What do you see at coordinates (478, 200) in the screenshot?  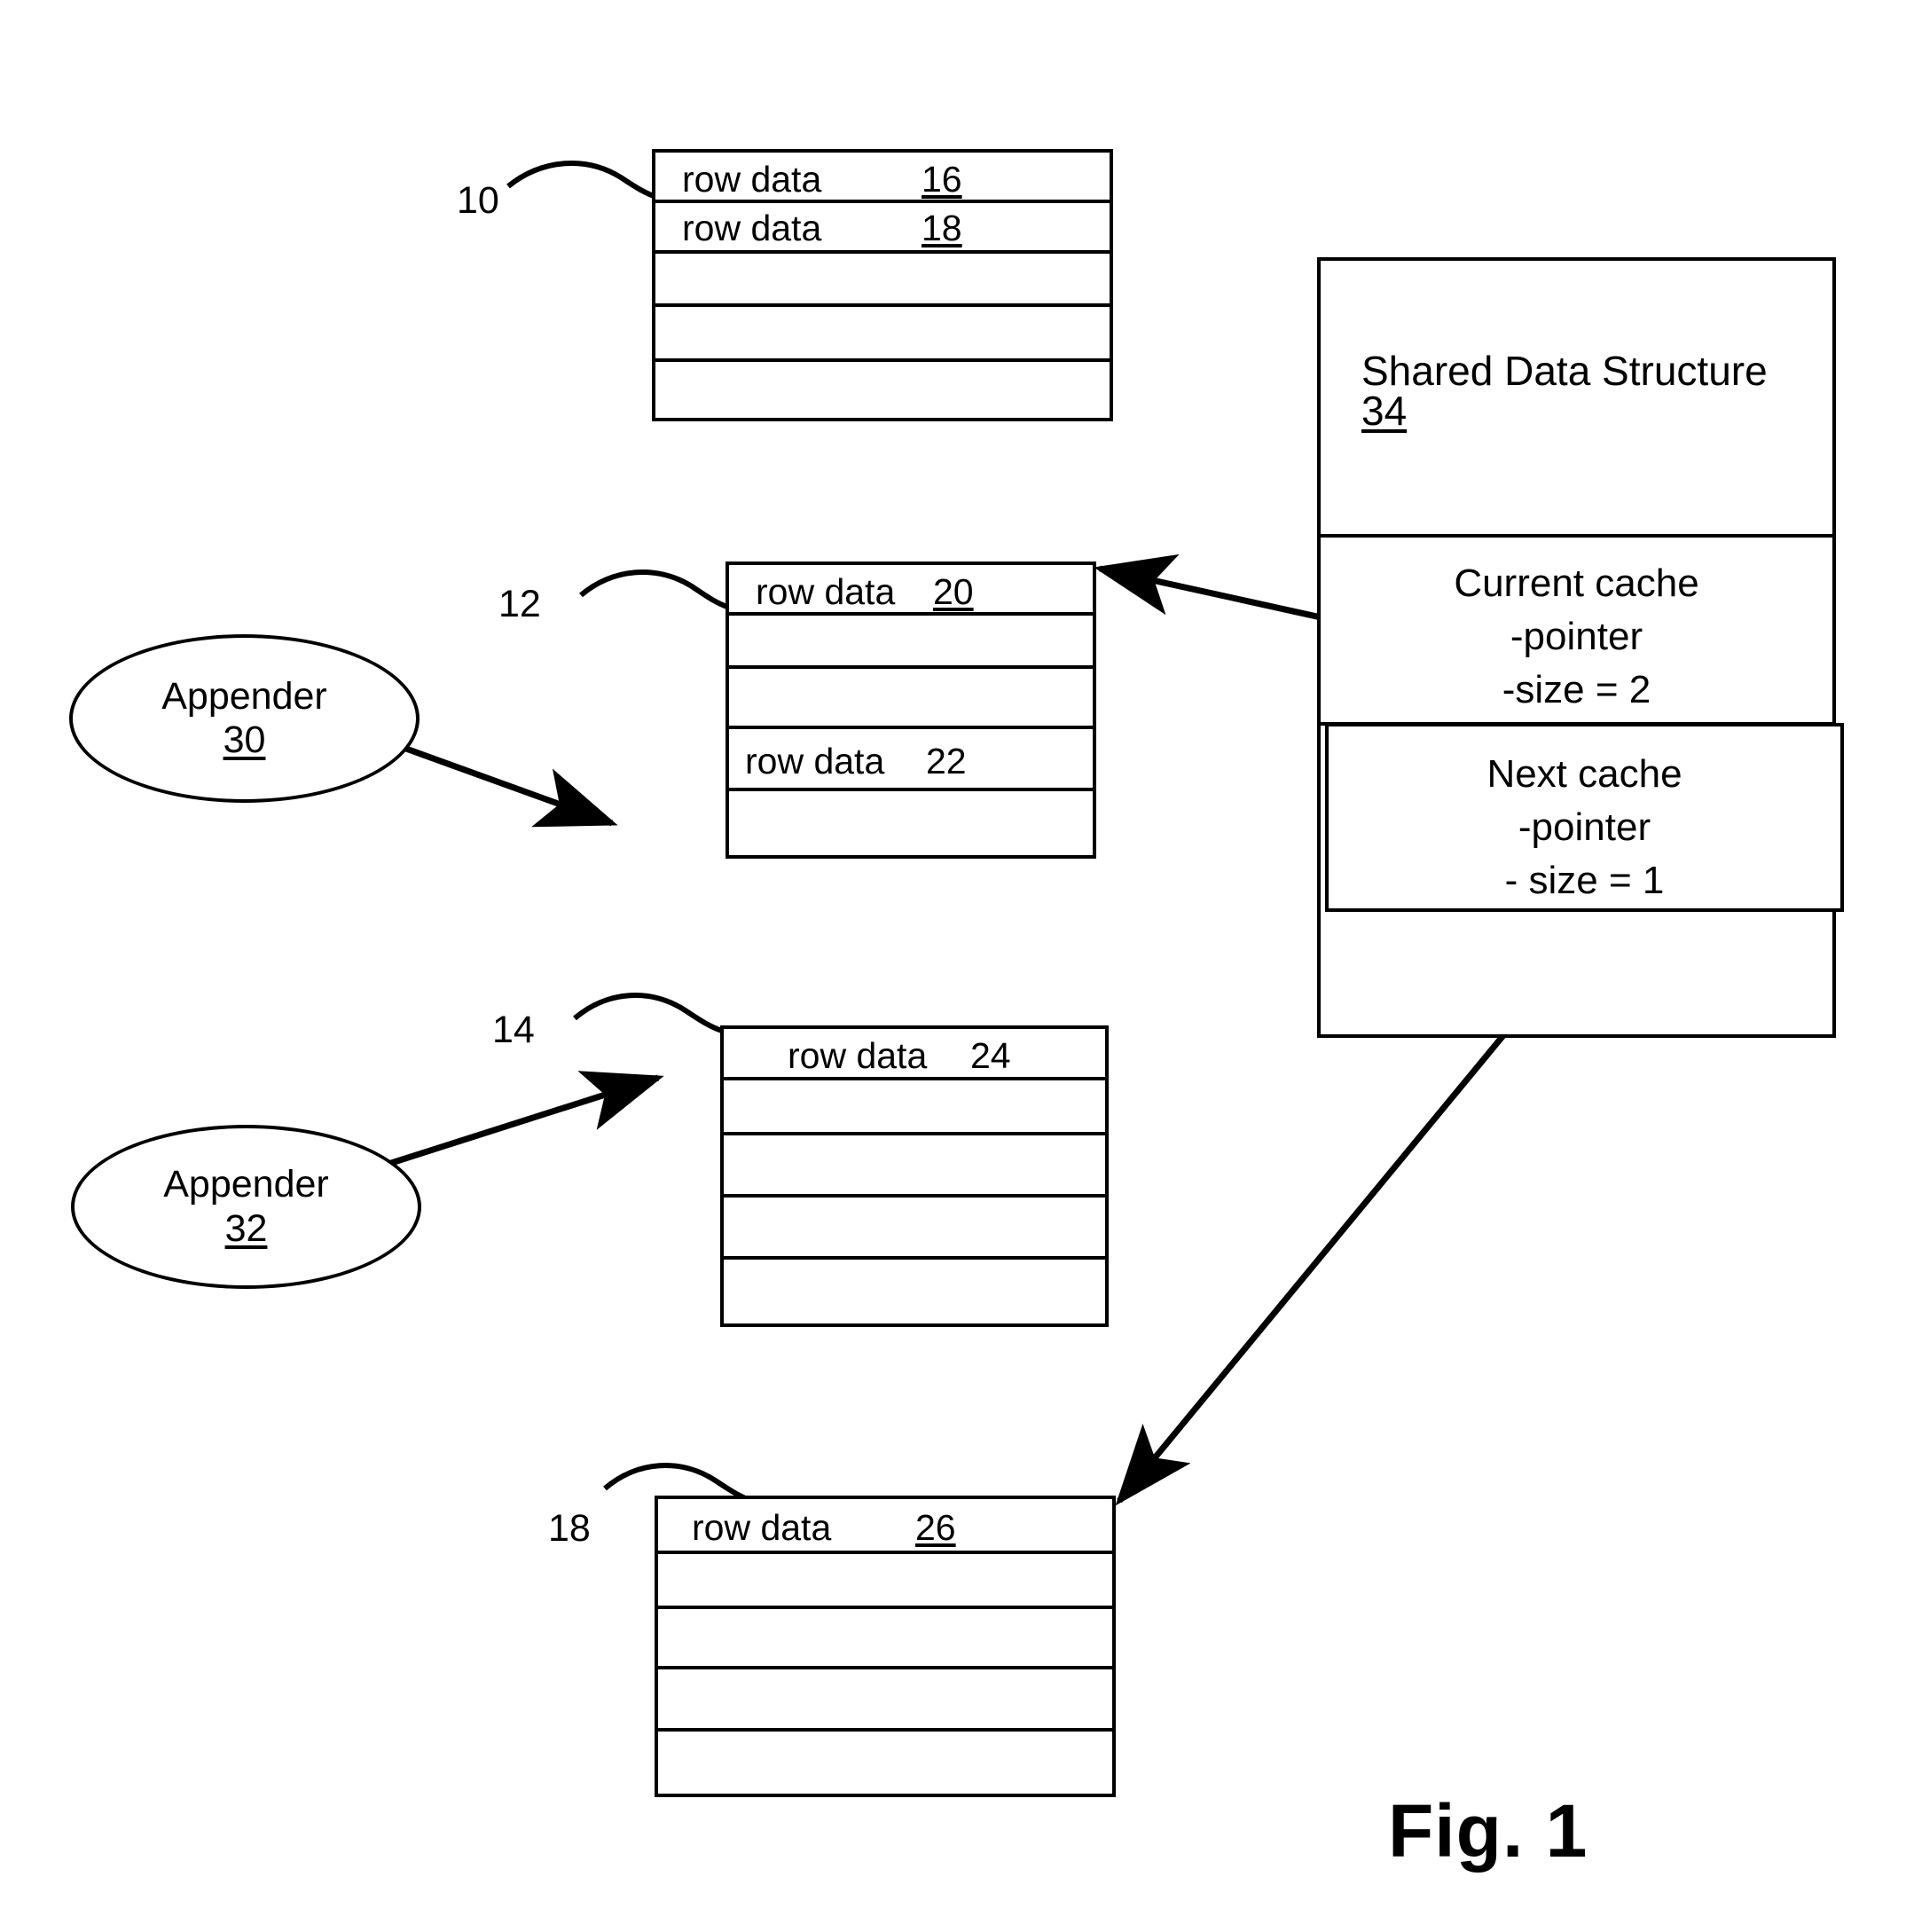 I see `reference-numeral-10: 10` at bounding box center [478, 200].